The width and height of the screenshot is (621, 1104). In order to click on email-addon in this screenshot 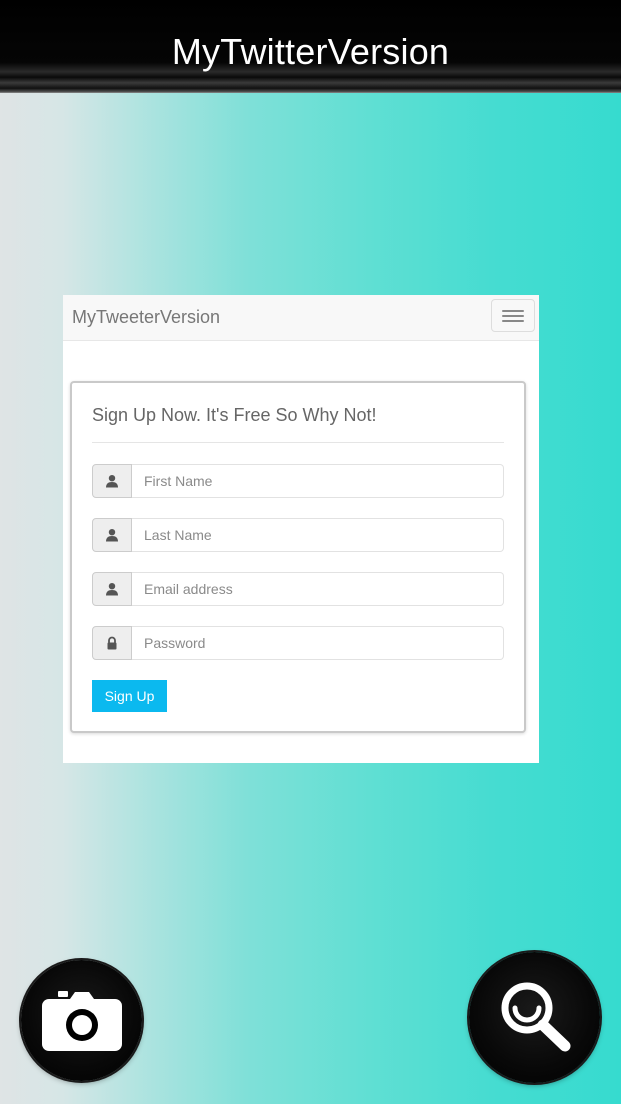, I will do `click(112, 589)`.